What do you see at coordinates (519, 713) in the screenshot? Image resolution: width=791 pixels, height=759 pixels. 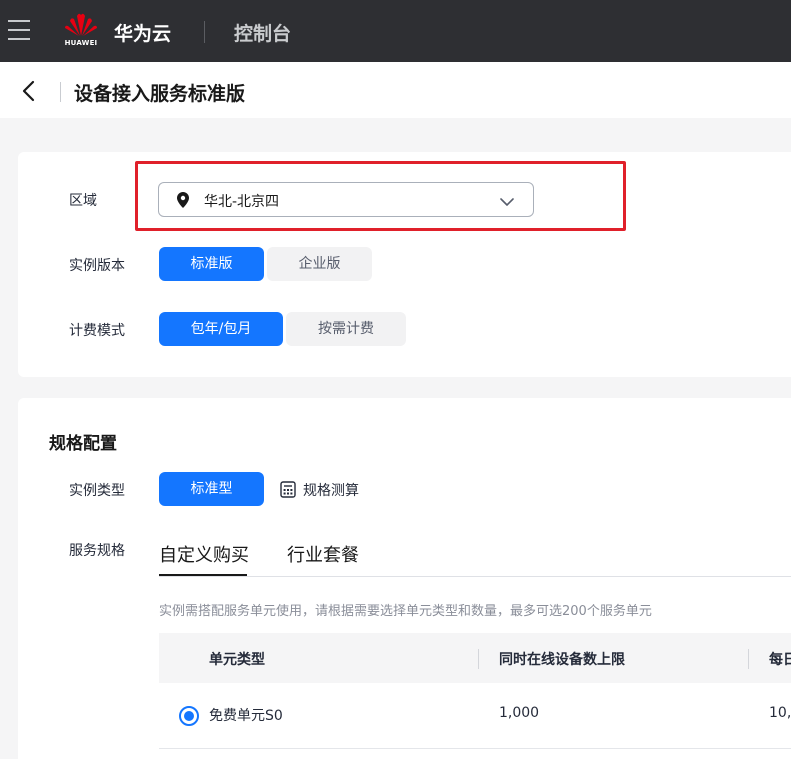 I see `cell-online-limit: 1,000` at bounding box center [519, 713].